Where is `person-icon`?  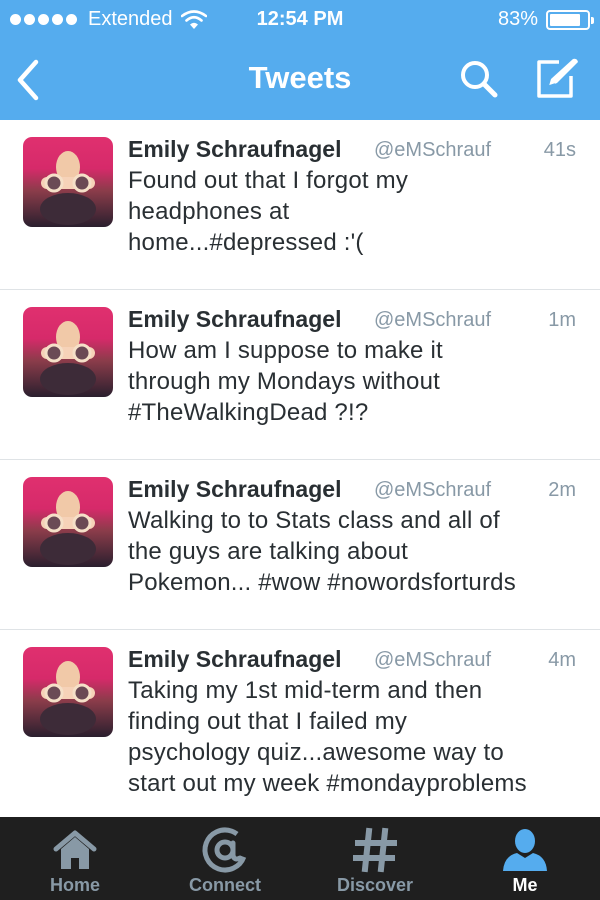
person-icon is located at coordinates (525, 850).